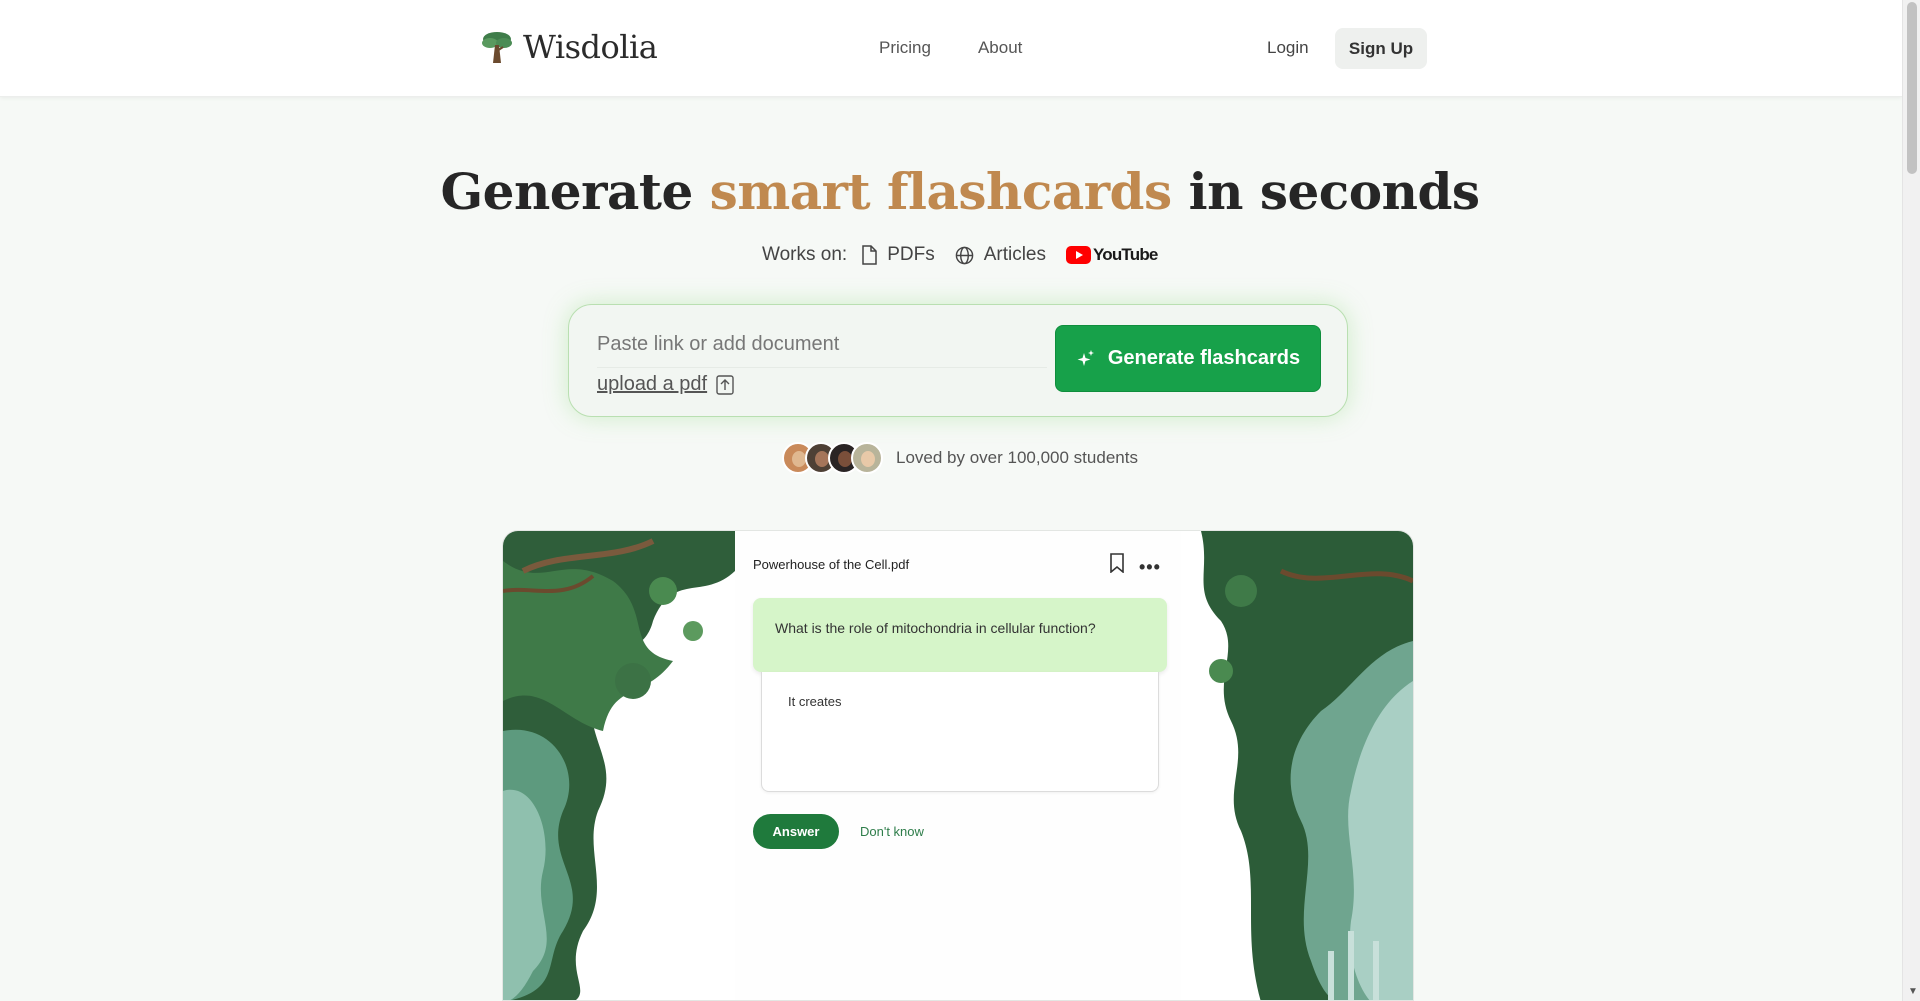 This screenshot has width=1920, height=1001. What do you see at coordinates (1913, 991) in the screenshot?
I see `scroll-down-arrow-icon: ▼` at bounding box center [1913, 991].